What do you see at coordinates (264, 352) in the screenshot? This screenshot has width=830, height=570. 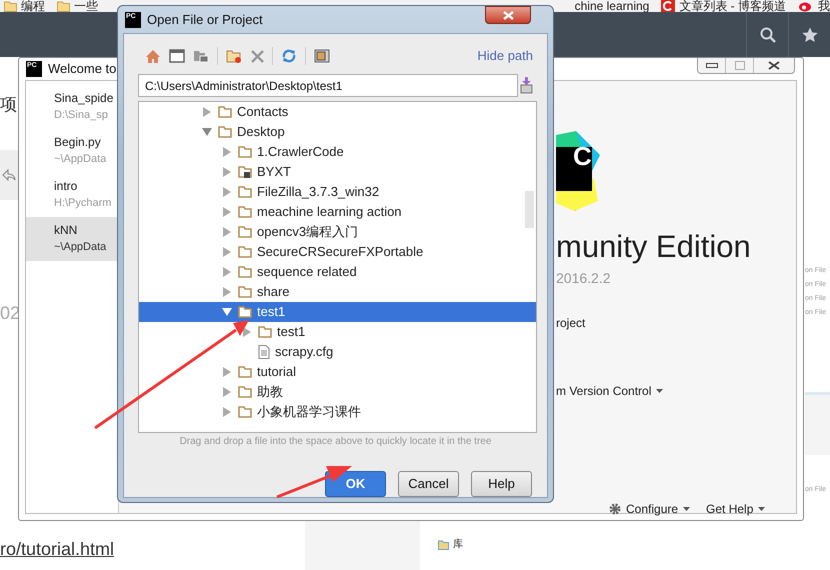 I see `file-icon` at bounding box center [264, 352].